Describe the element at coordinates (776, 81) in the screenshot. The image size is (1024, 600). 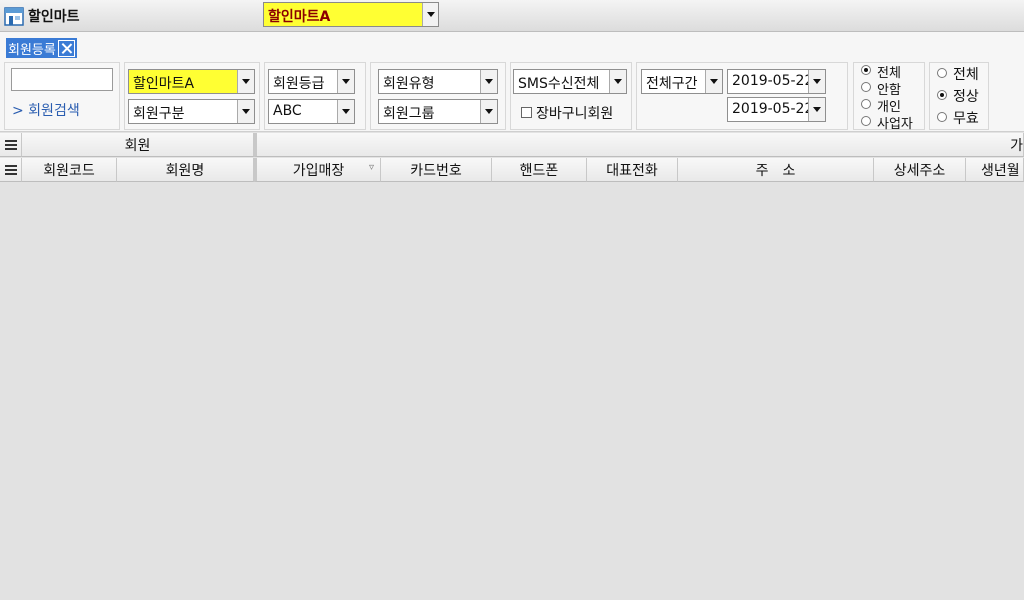
I see `date-from: 2019-05-22` at that location.